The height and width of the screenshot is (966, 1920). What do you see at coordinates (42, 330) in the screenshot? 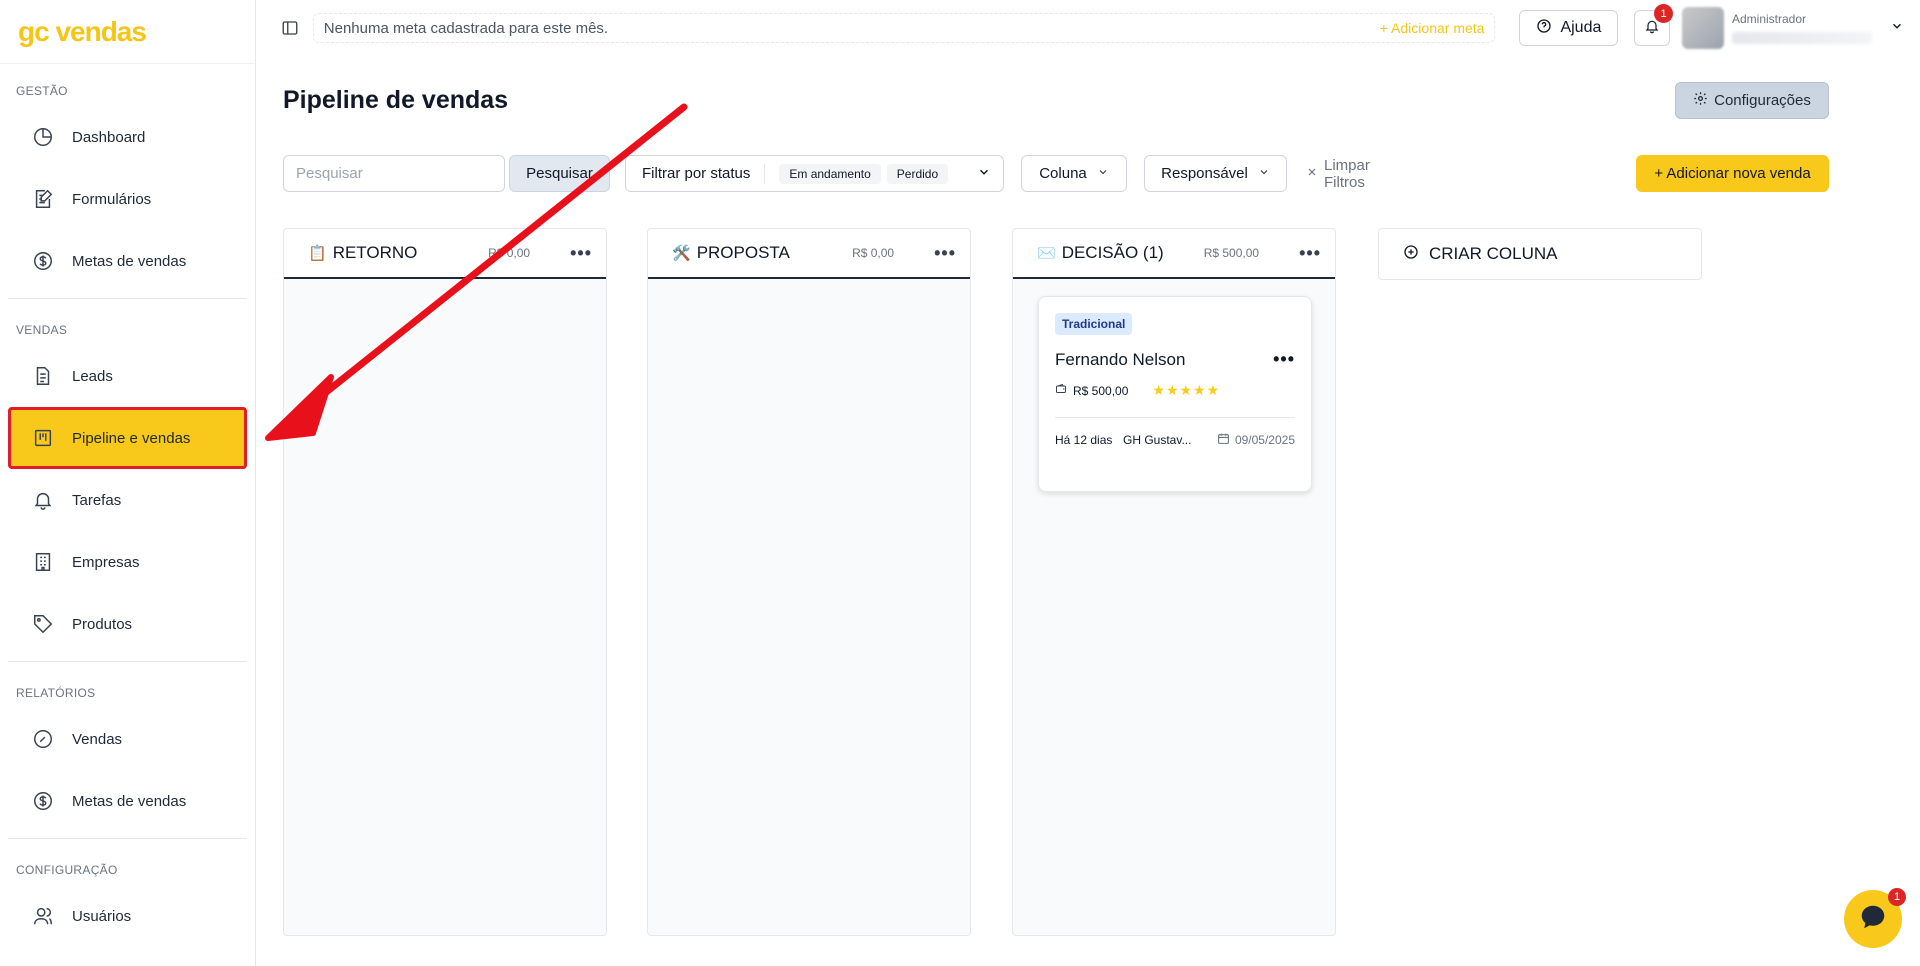
I see `section-title-vendas: VENDAS` at bounding box center [42, 330].